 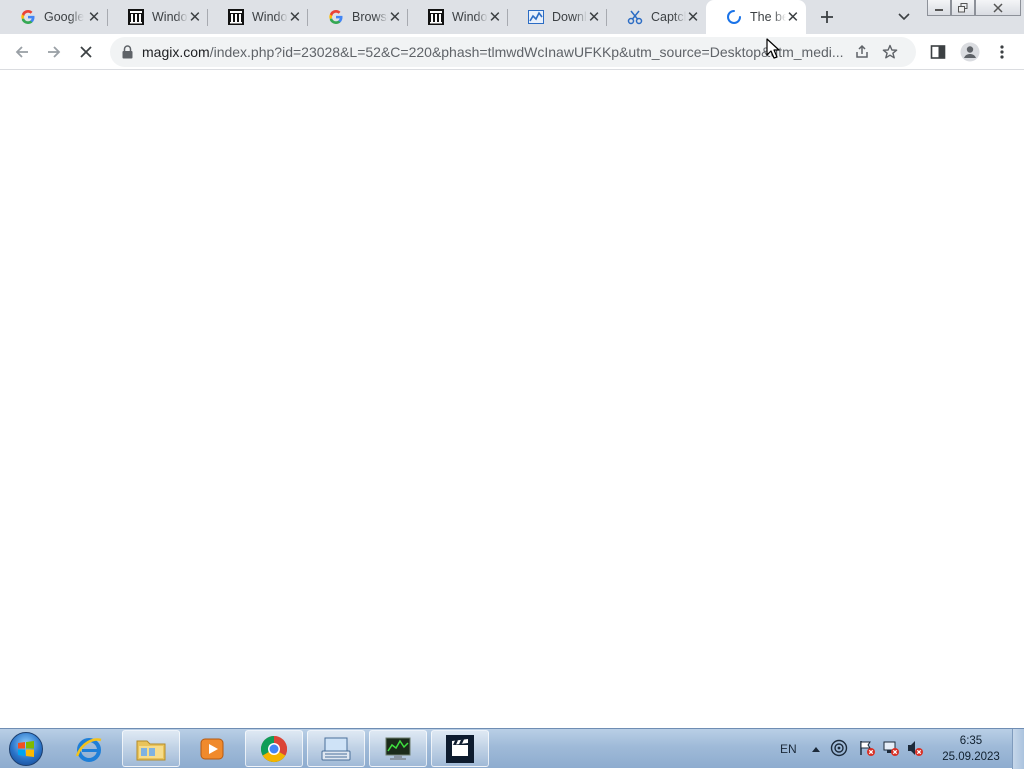 I want to click on close-icon, so click(x=998, y=7).